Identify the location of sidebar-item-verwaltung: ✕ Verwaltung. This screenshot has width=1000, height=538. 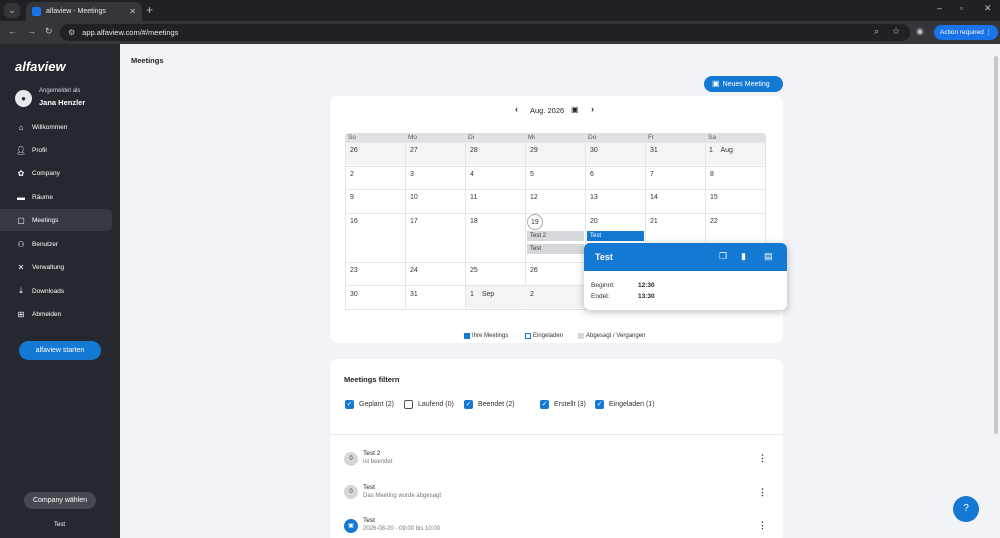
(56, 267).